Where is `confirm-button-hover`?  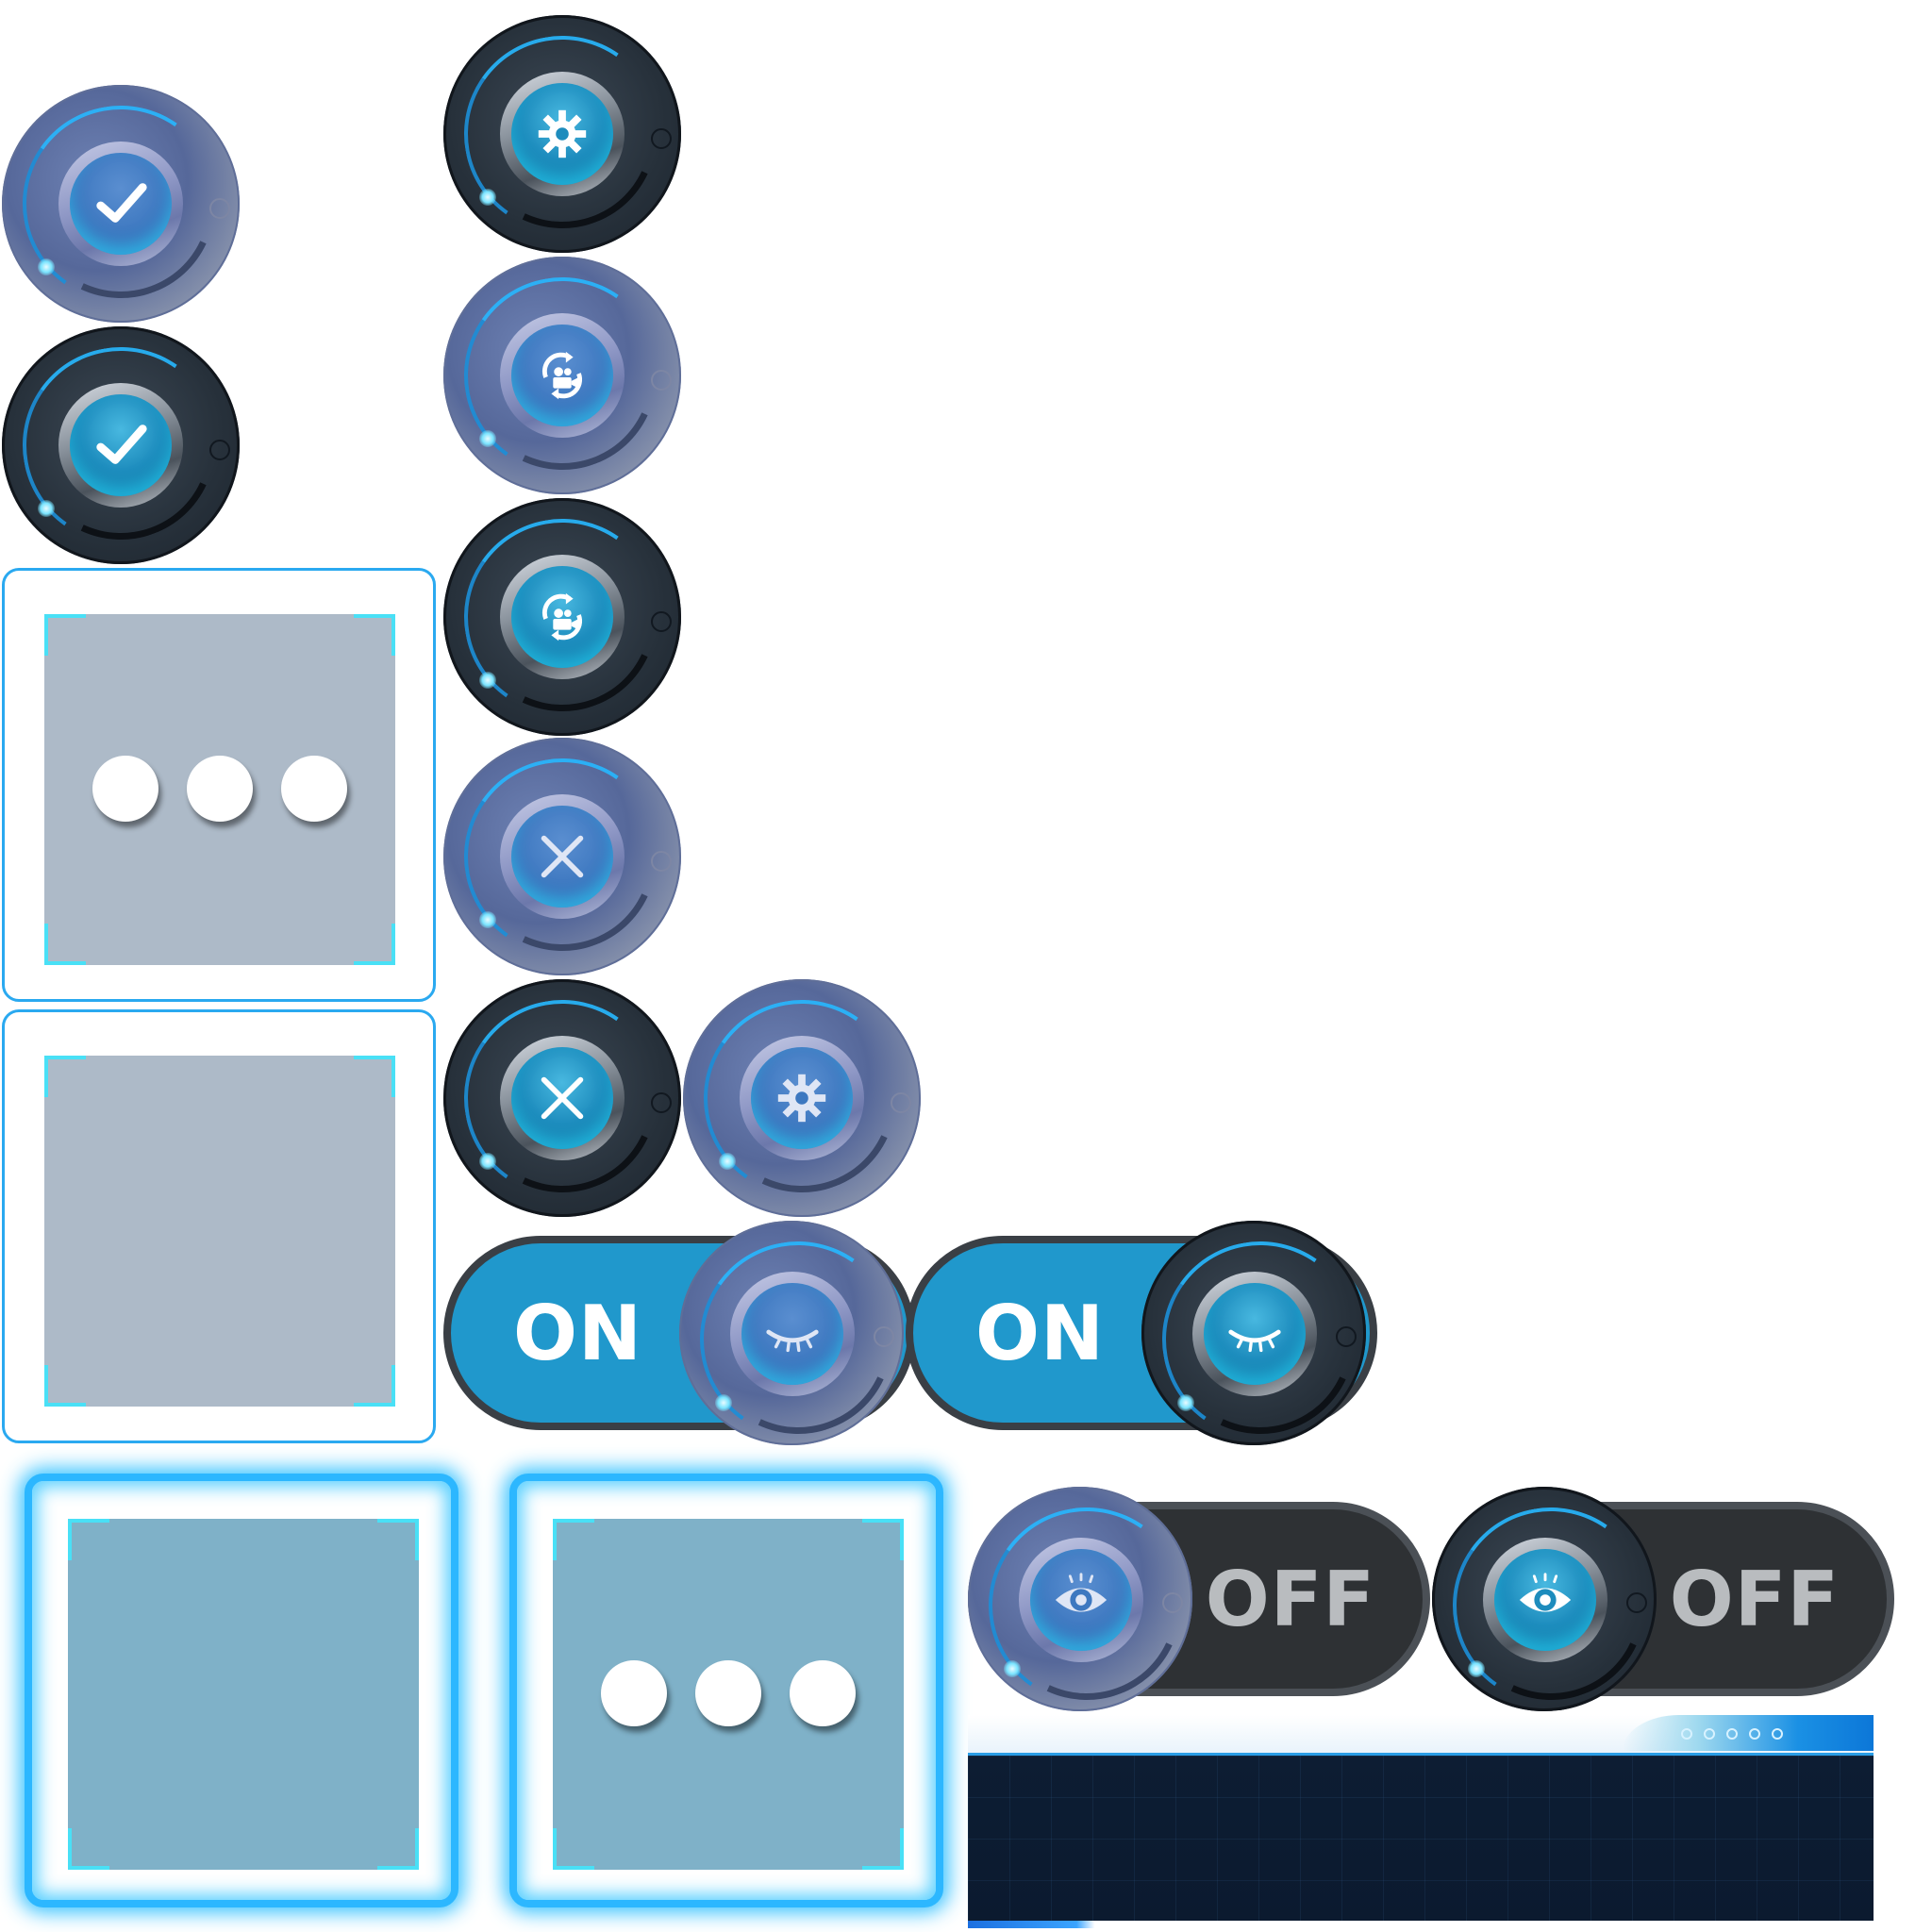 confirm-button-hover is located at coordinates (121, 204).